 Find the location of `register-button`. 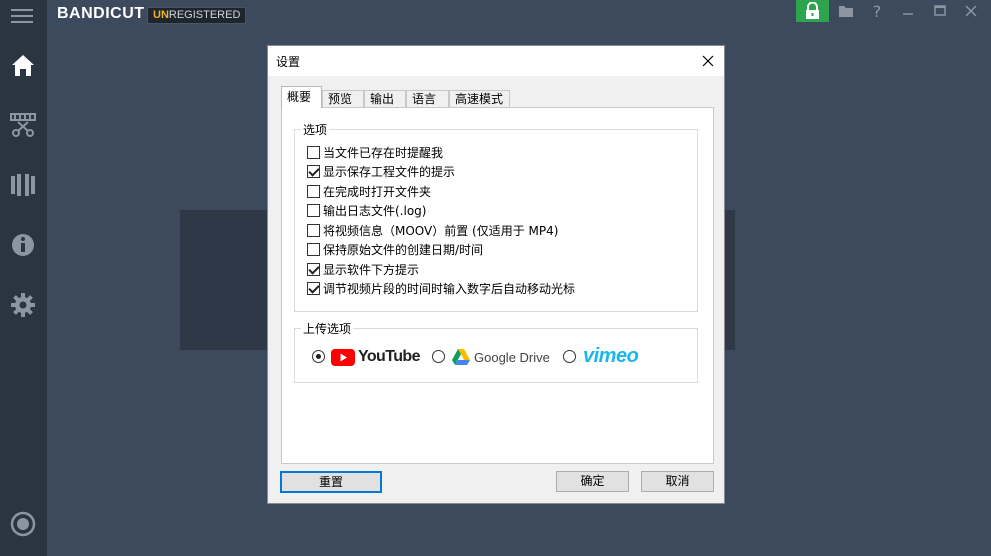

register-button is located at coordinates (812, 11).